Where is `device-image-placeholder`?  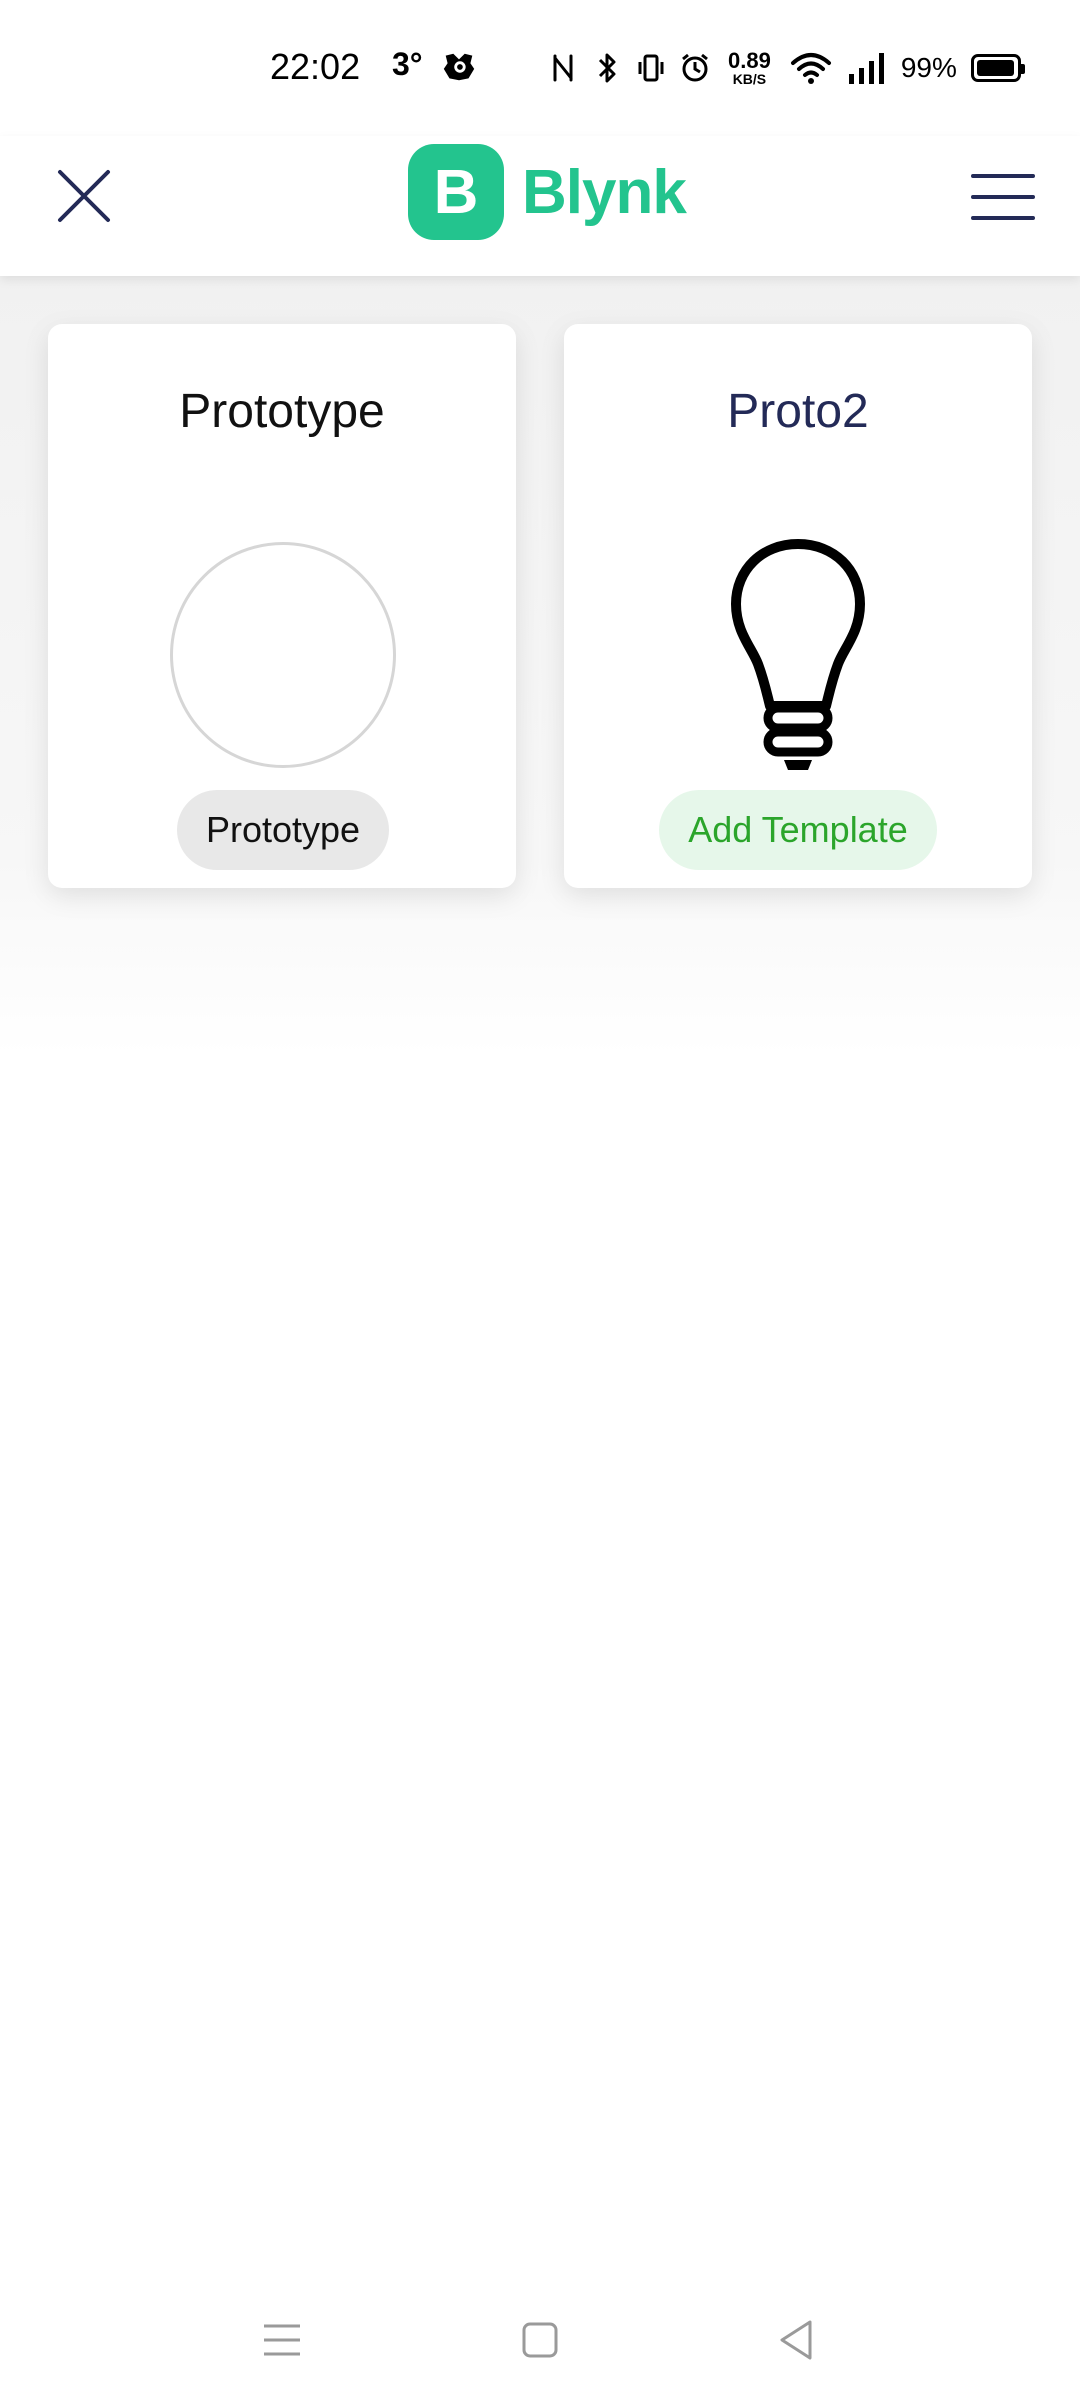 device-image-placeholder is located at coordinates (283, 655).